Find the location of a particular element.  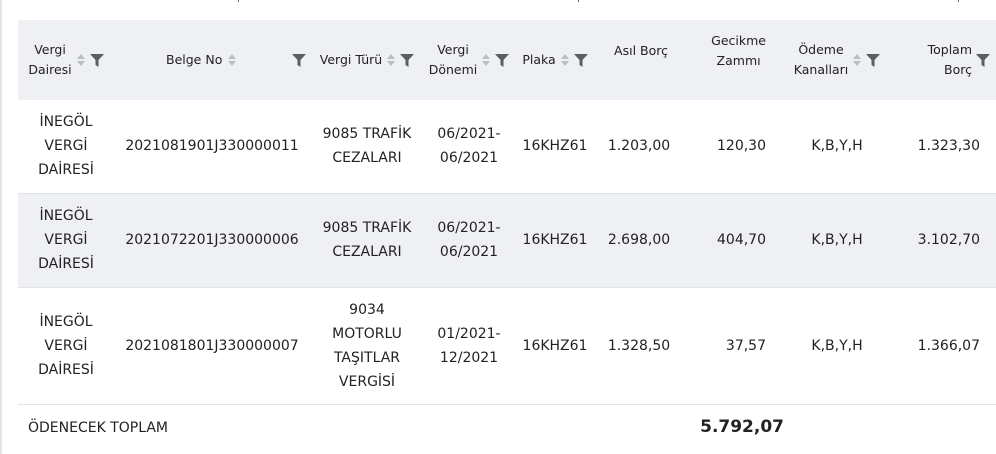

header-label: Gecikme is located at coordinates (738, 40).